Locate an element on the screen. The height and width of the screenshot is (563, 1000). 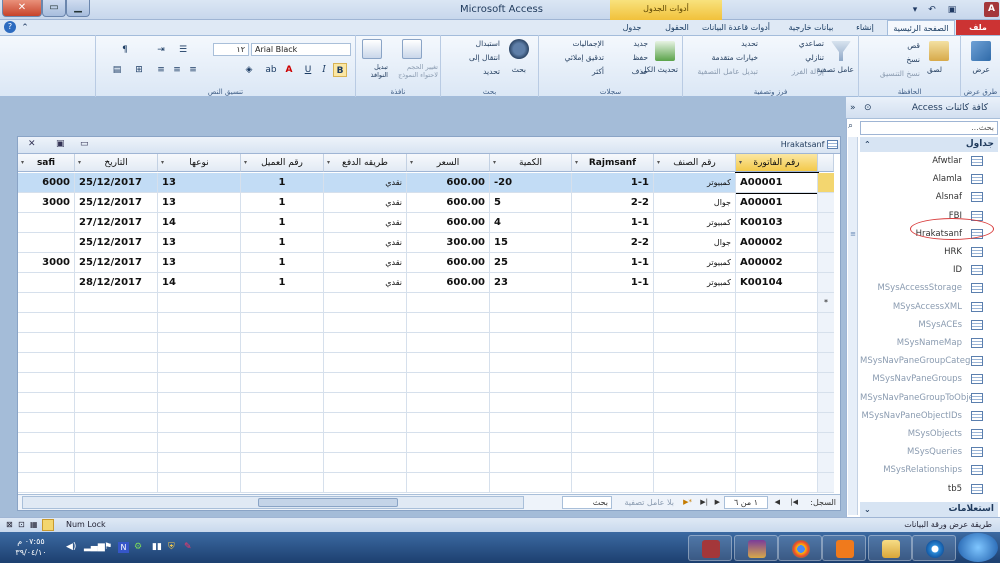
new-record-row: * is located at coordinates (420, 303).